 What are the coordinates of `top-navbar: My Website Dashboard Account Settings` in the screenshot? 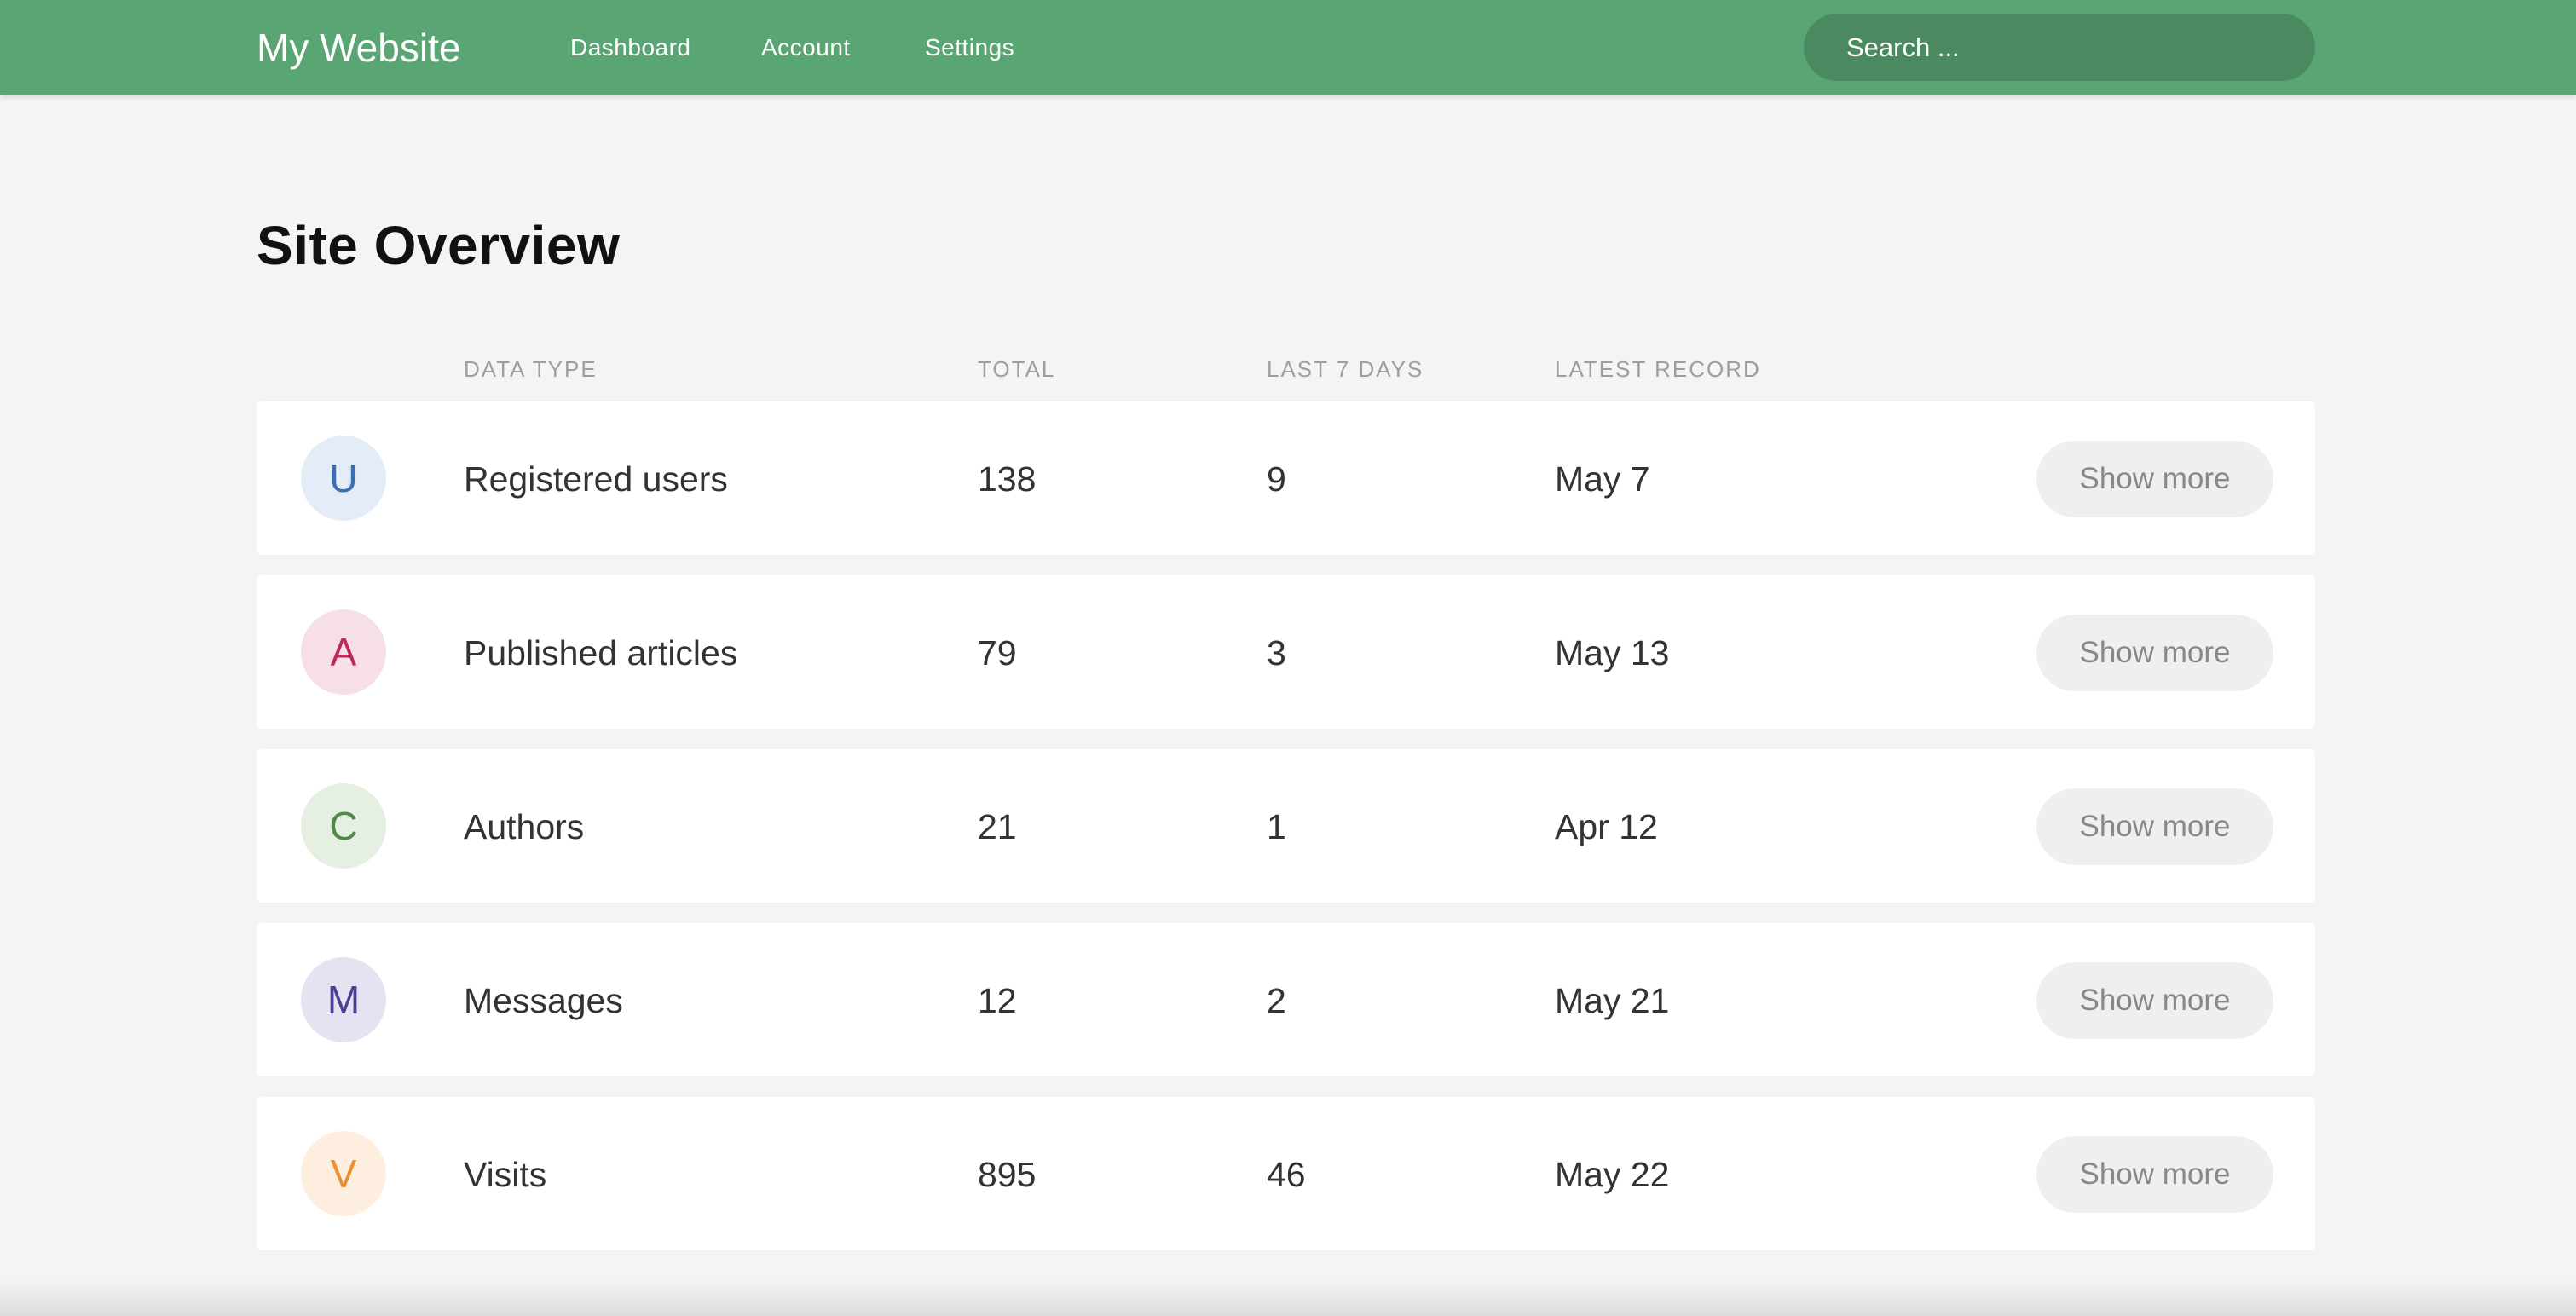 It's located at (1288, 48).